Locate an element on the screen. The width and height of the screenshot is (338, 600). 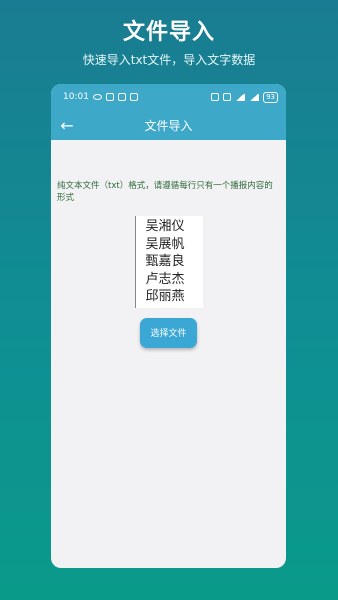
status-bar: 10:01 93 is located at coordinates (168, 97).